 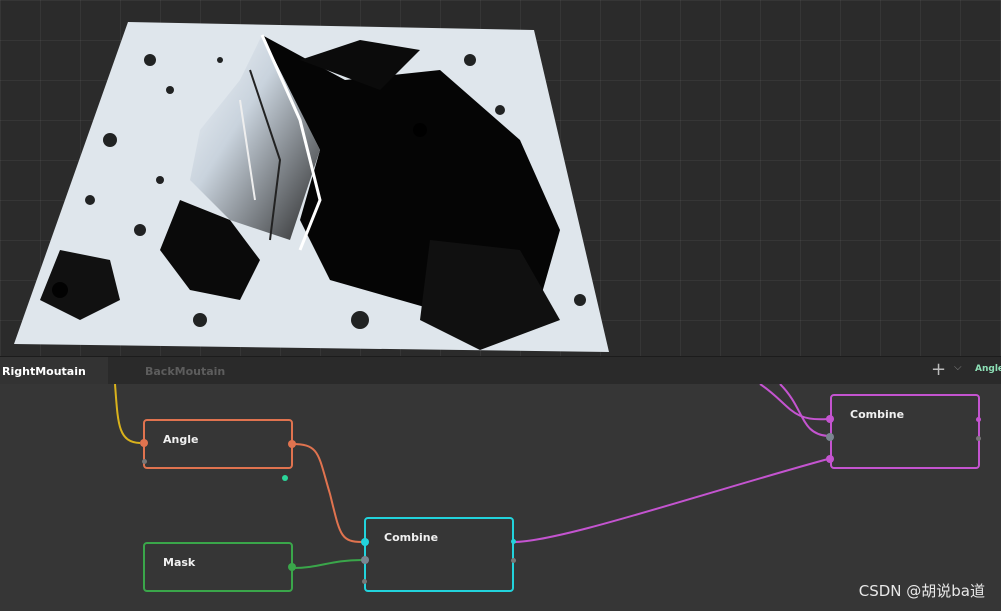 I want to click on mask-node-title: Mask, so click(x=179, y=562).